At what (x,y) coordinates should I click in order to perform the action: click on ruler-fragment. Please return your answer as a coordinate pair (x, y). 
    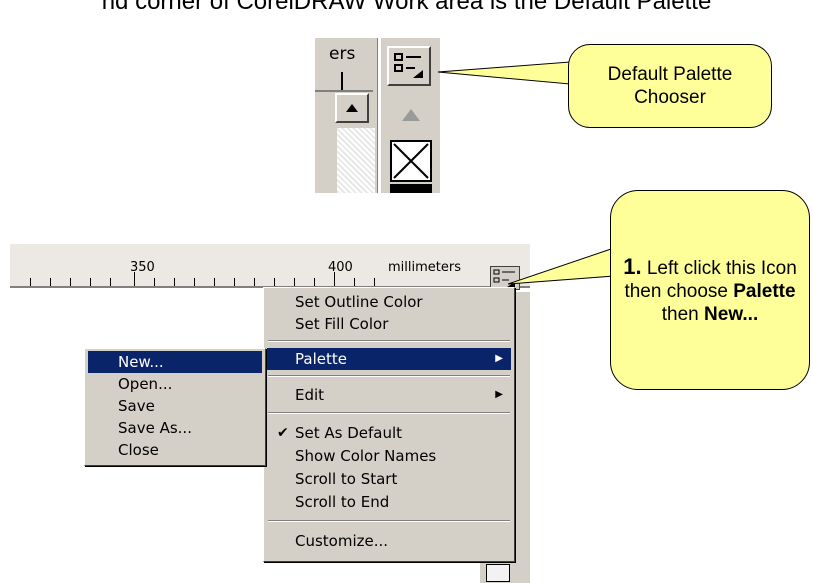
    Looking at the image, I should click on (344, 78).